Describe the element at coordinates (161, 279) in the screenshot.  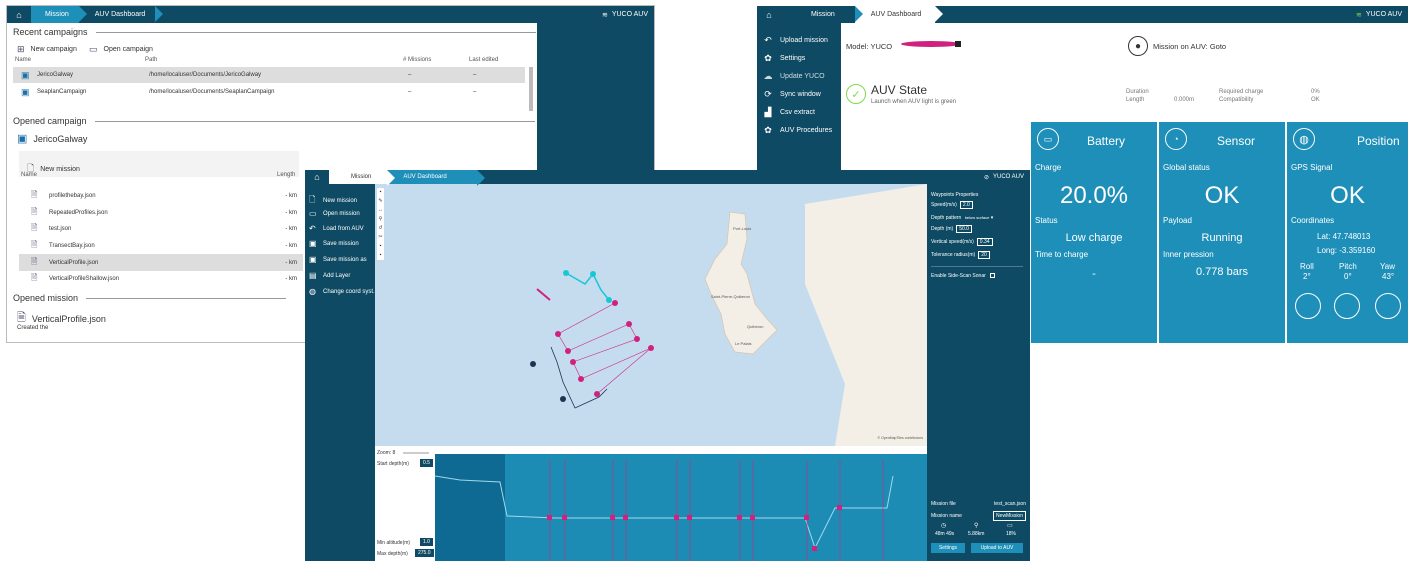
I see `mission-row: 🗎 VerticalProfileShallow.json - km` at that location.